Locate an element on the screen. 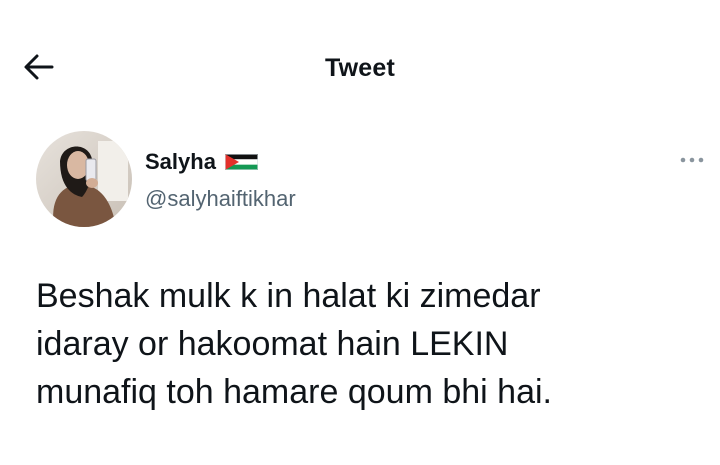  tweet-line: munafiq toh hamare qoum bhi hai. is located at coordinates (294, 392).